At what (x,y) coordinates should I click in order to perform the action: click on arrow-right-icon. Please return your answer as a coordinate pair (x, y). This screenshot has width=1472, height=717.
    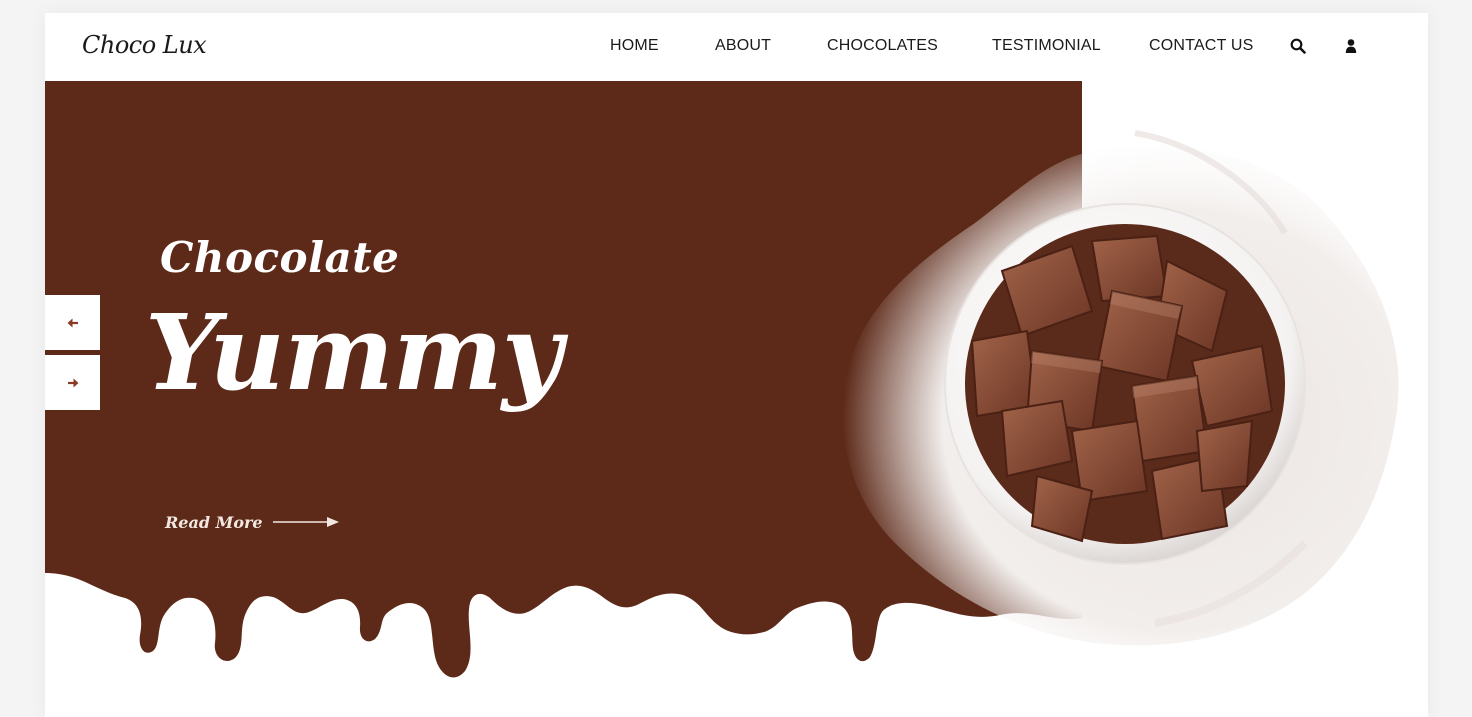
    Looking at the image, I should click on (72, 382).